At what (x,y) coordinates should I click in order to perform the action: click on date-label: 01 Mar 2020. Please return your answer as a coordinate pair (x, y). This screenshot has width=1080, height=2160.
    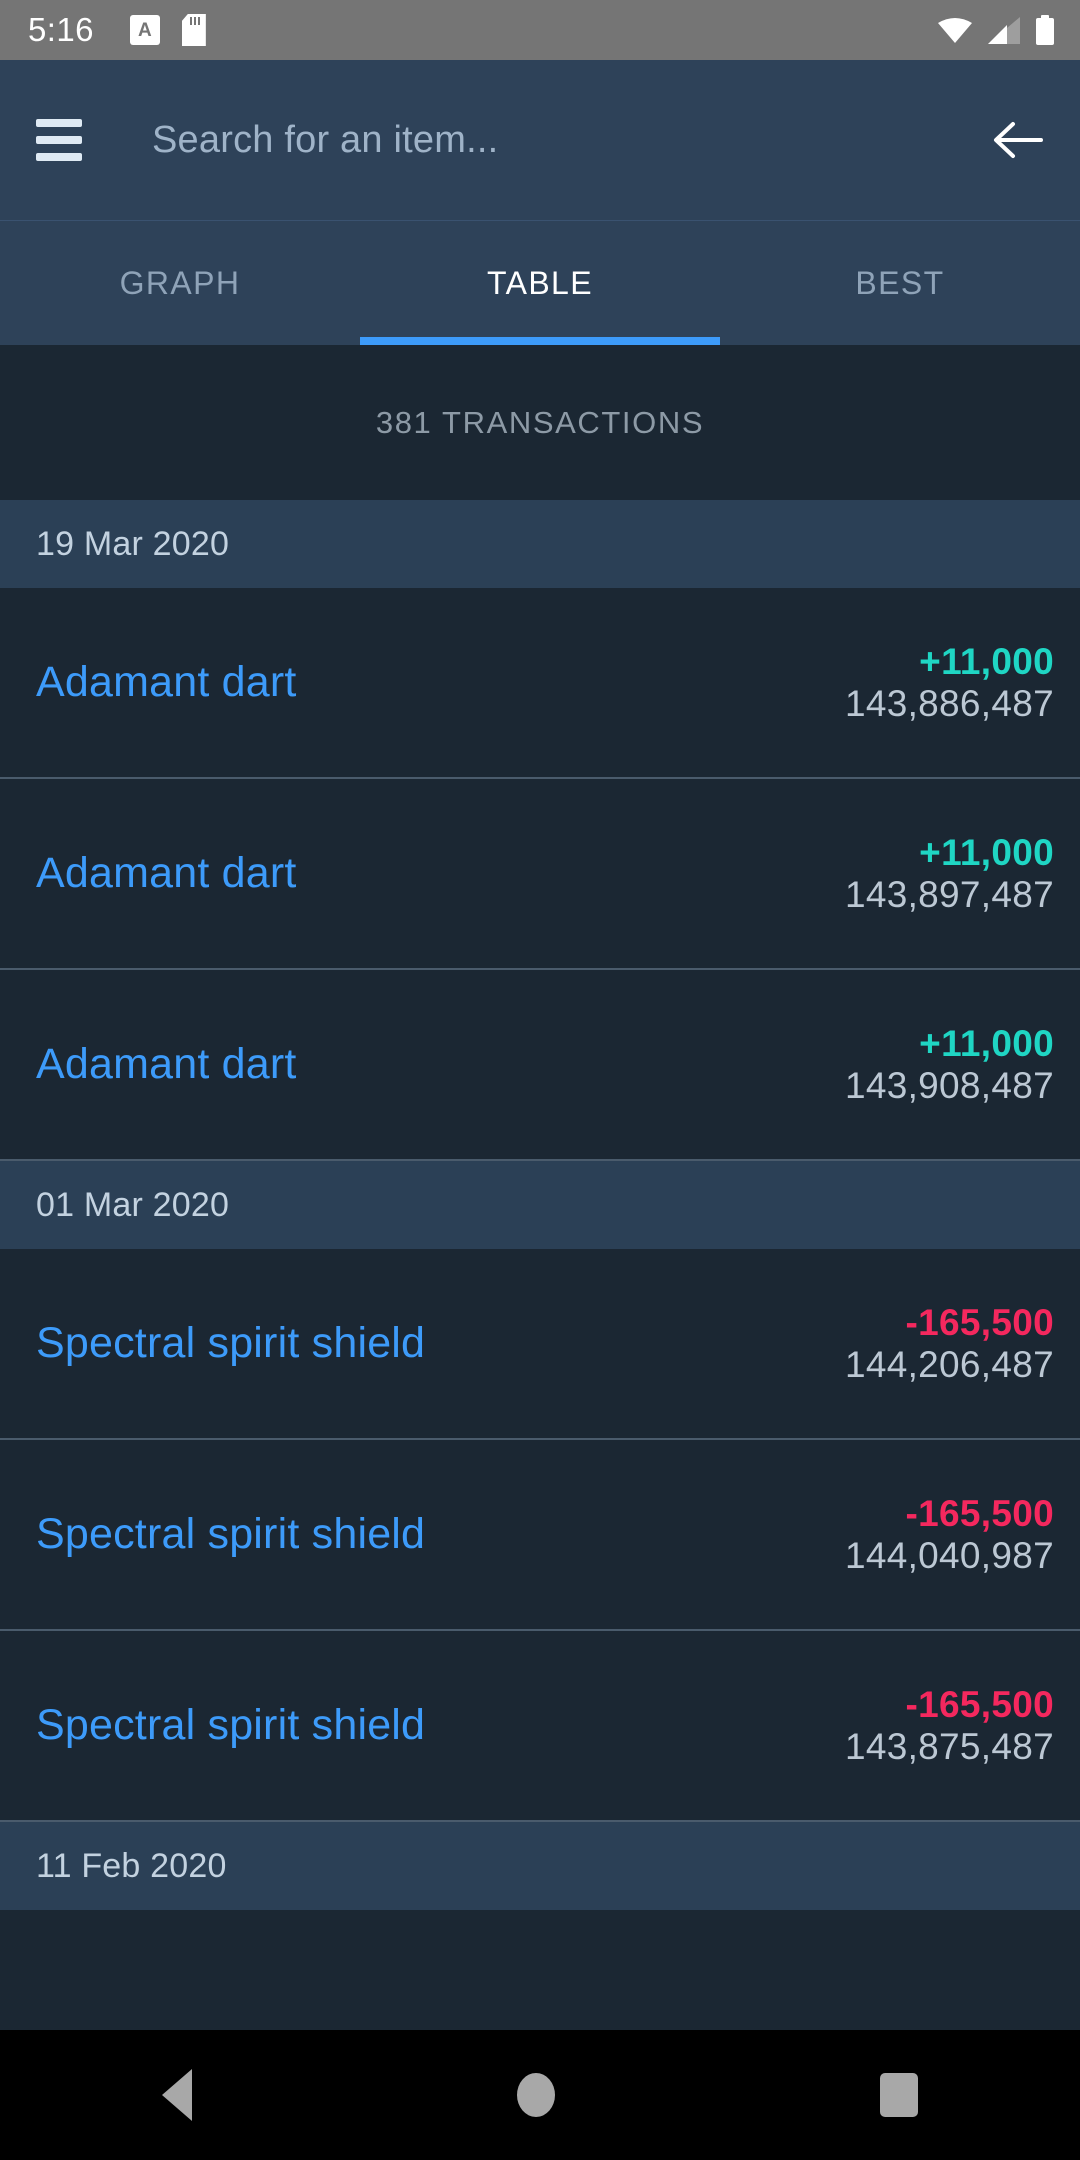
    Looking at the image, I should click on (133, 1204).